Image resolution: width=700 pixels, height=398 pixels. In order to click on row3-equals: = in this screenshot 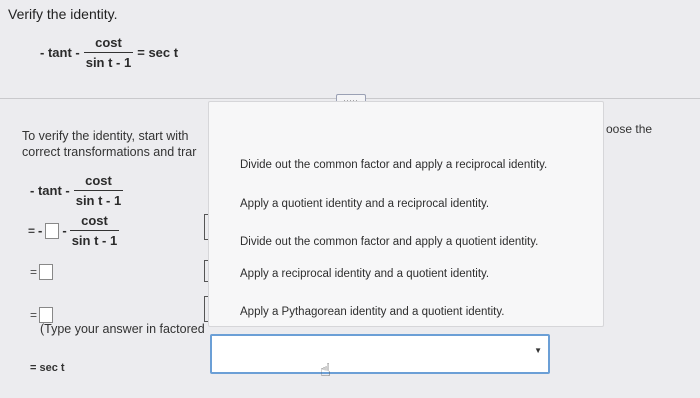, I will do `click(34, 272)`.